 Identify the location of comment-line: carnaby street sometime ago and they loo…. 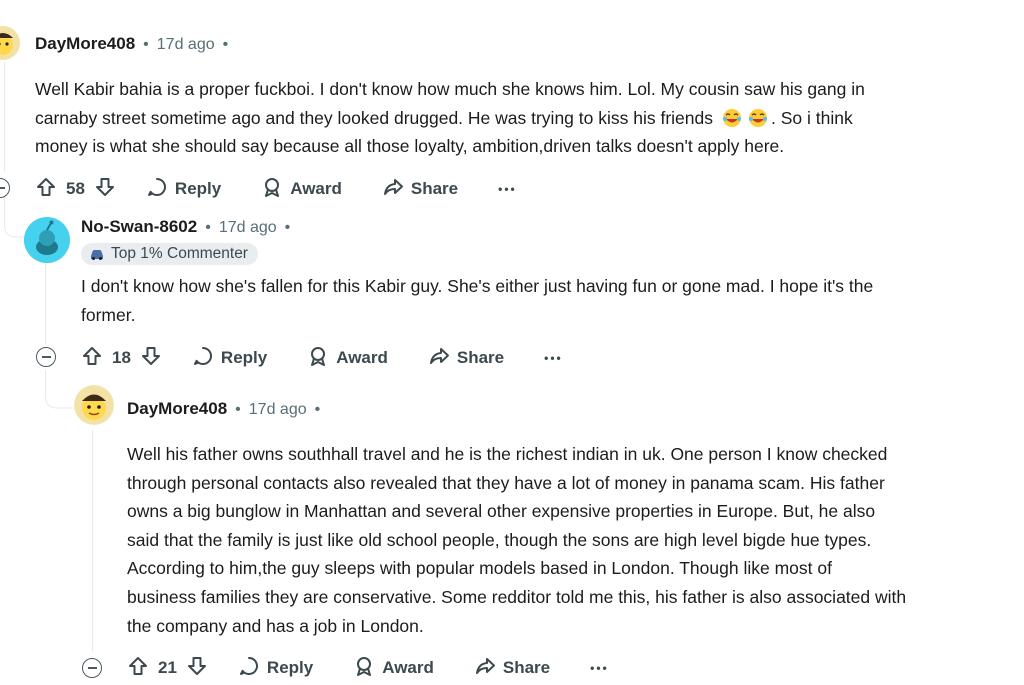
(525, 118).